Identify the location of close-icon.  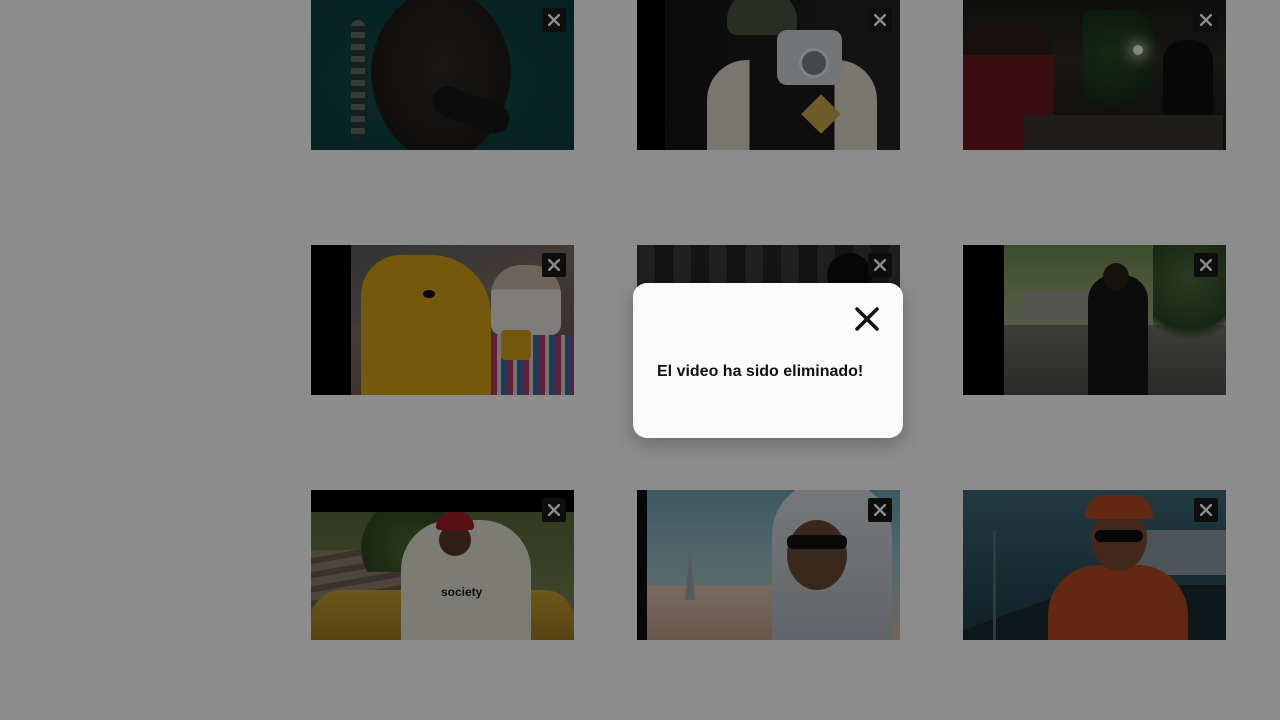
(867, 319).